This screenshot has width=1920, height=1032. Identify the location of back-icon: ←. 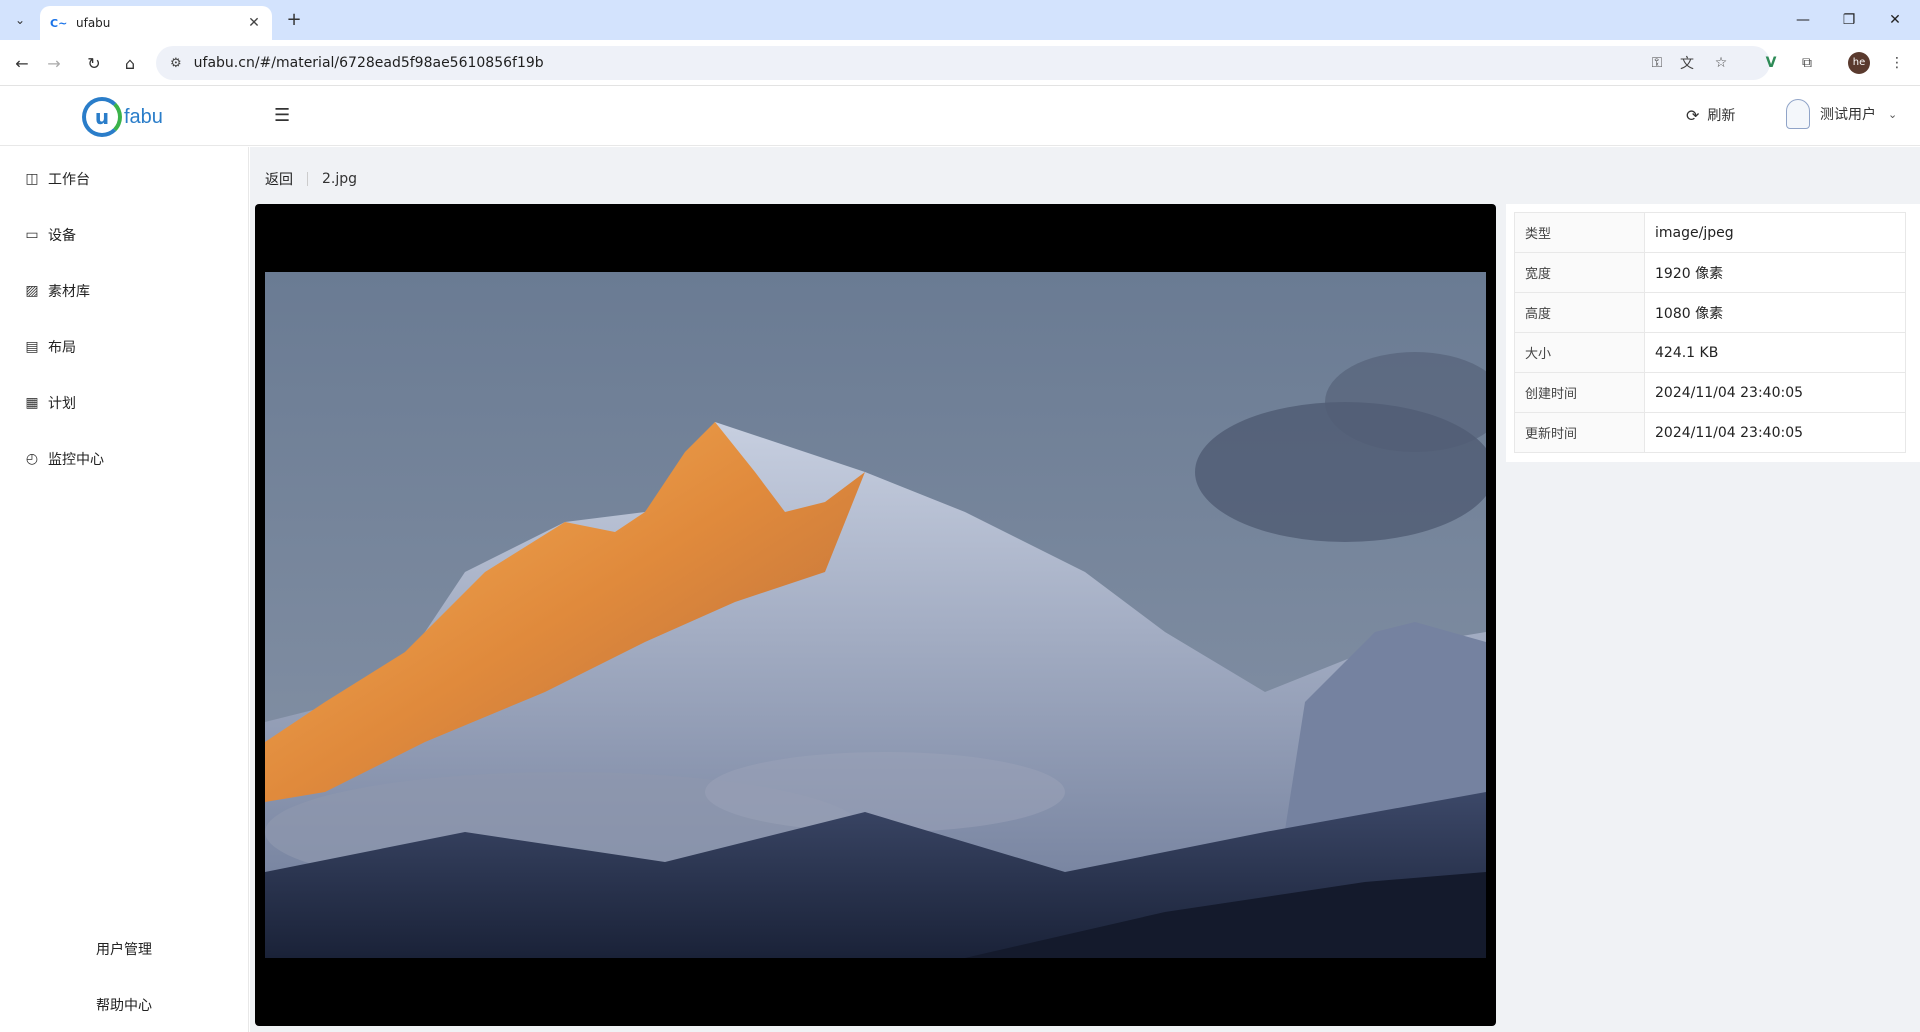
(22, 63).